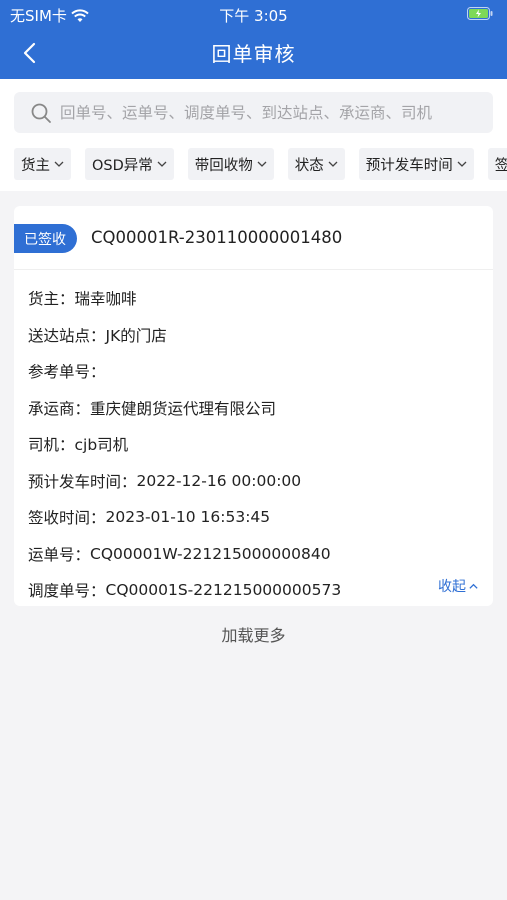  What do you see at coordinates (183, 408) in the screenshot?
I see `field-value: 重庆健朗货运代理有限公司` at bounding box center [183, 408].